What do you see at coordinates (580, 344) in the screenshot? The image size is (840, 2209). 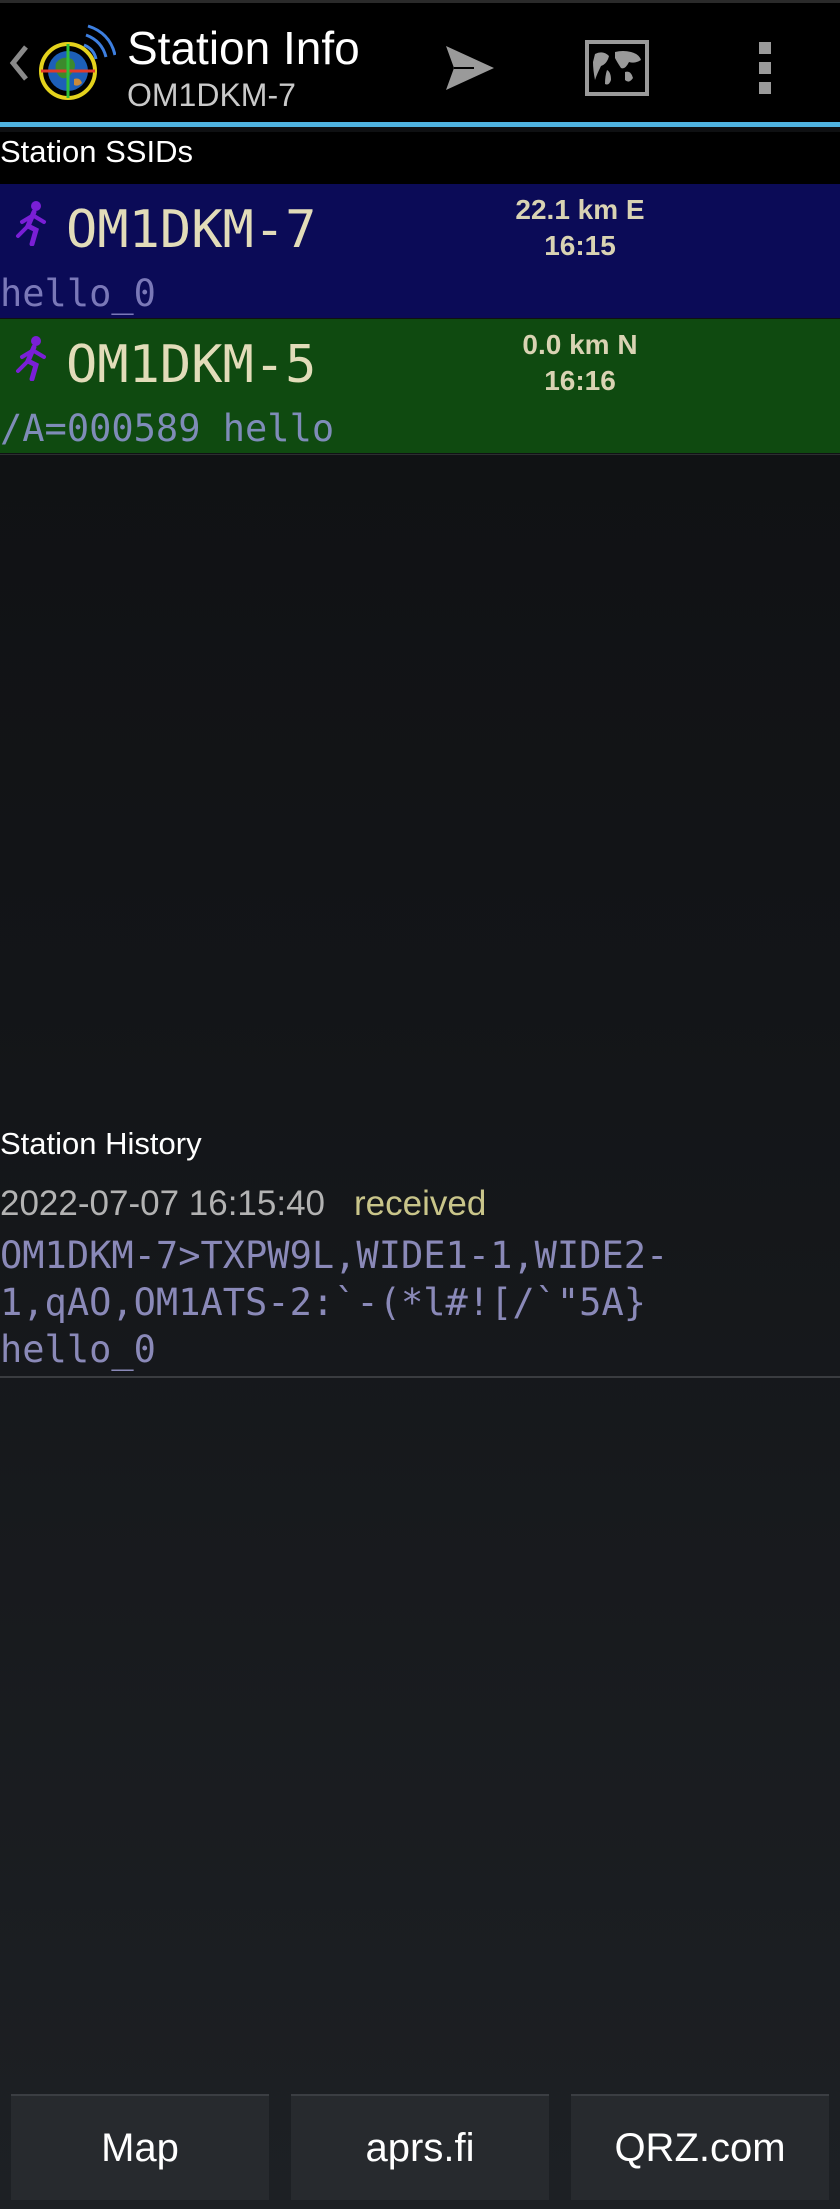 I see `ssid-distance: 0.0 km N` at bounding box center [580, 344].